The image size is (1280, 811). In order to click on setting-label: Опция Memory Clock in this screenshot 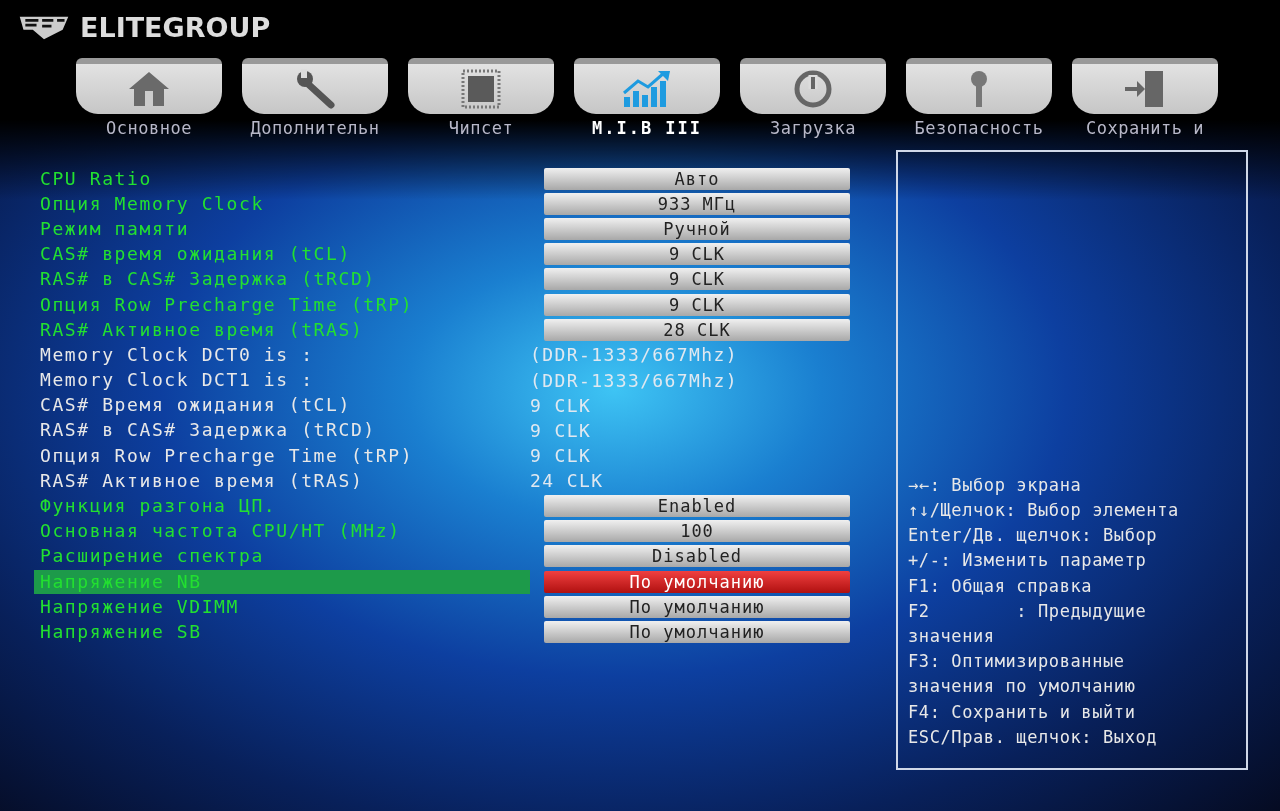, I will do `click(152, 203)`.